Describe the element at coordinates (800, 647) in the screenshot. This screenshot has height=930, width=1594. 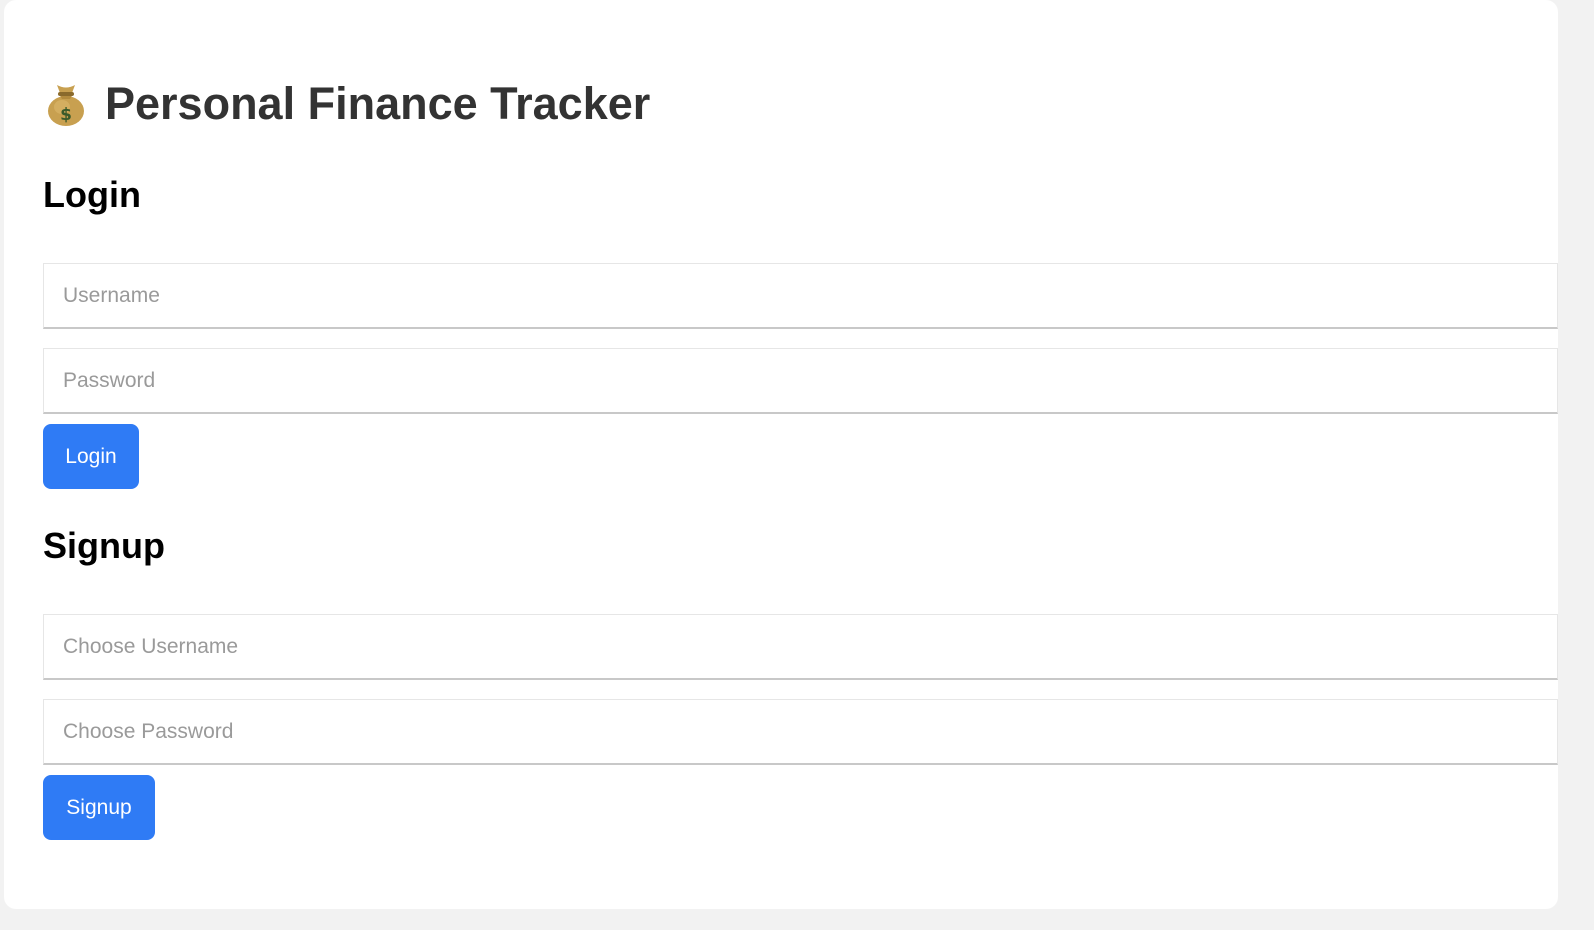
I see `signup-username-input` at that location.